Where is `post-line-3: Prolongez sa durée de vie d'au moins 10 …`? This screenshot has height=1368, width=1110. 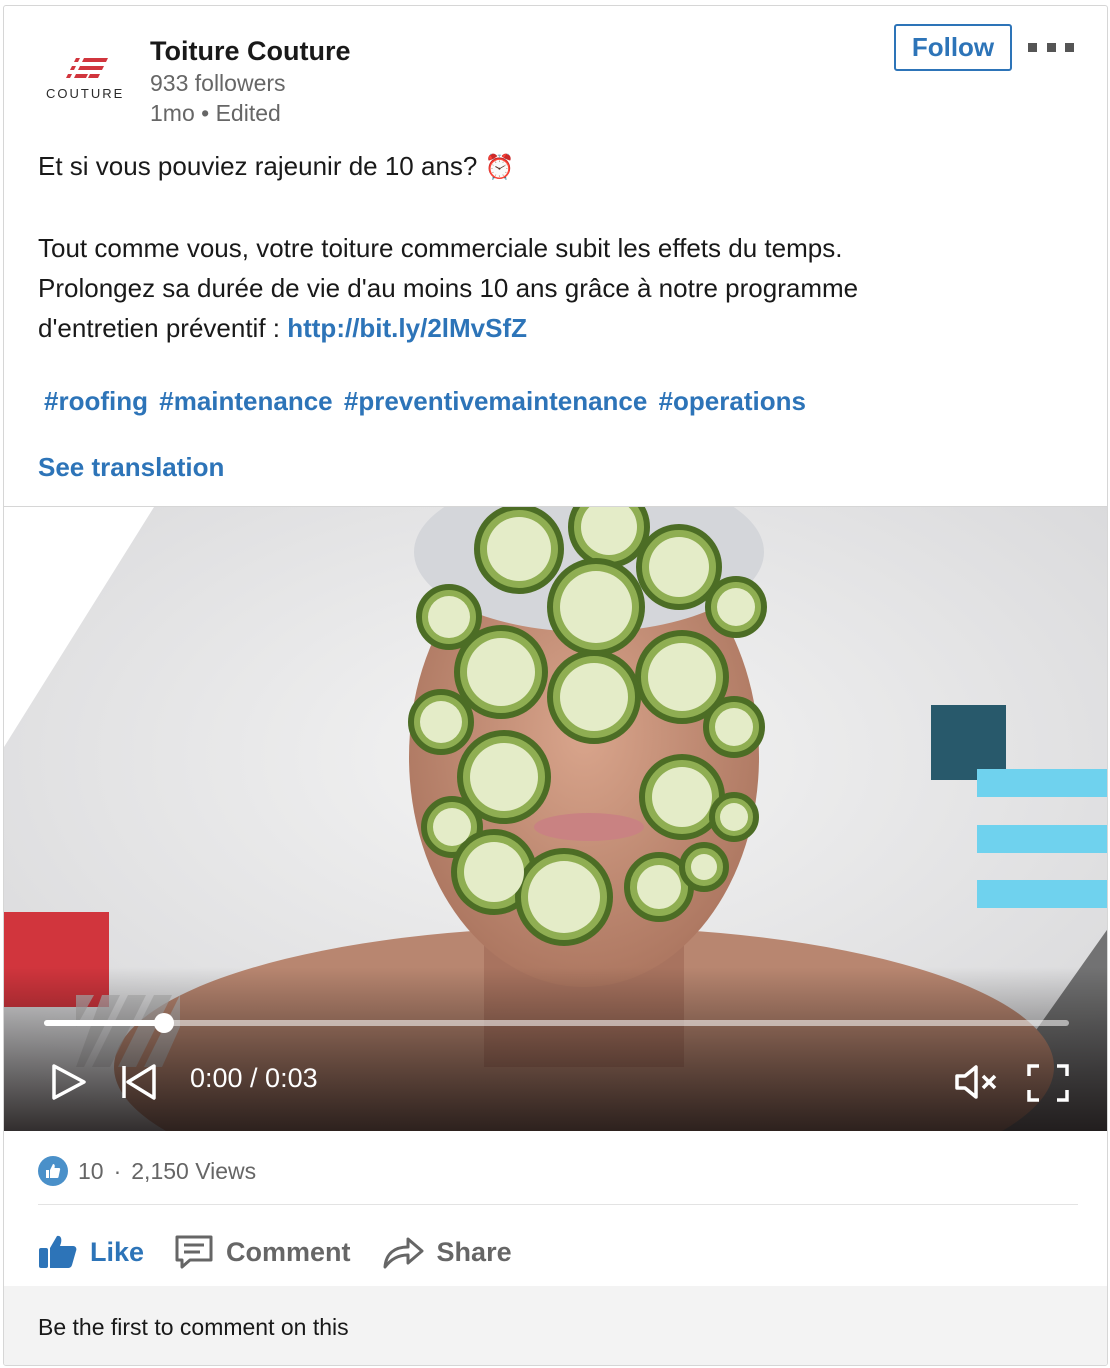
post-line-3: Prolongez sa durée de vie d'au moins 10 … is located at coordinates (448, 288).